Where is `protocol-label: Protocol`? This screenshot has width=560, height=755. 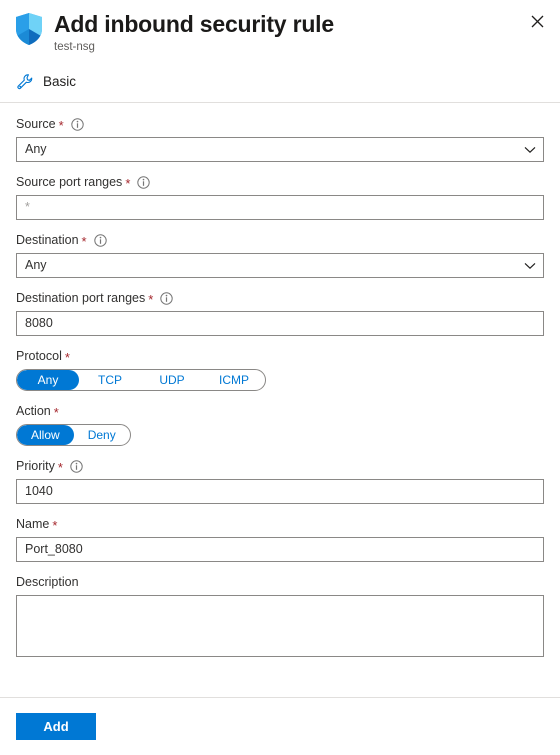 protocol-label: Protocol is located at coordinates (39, 355).